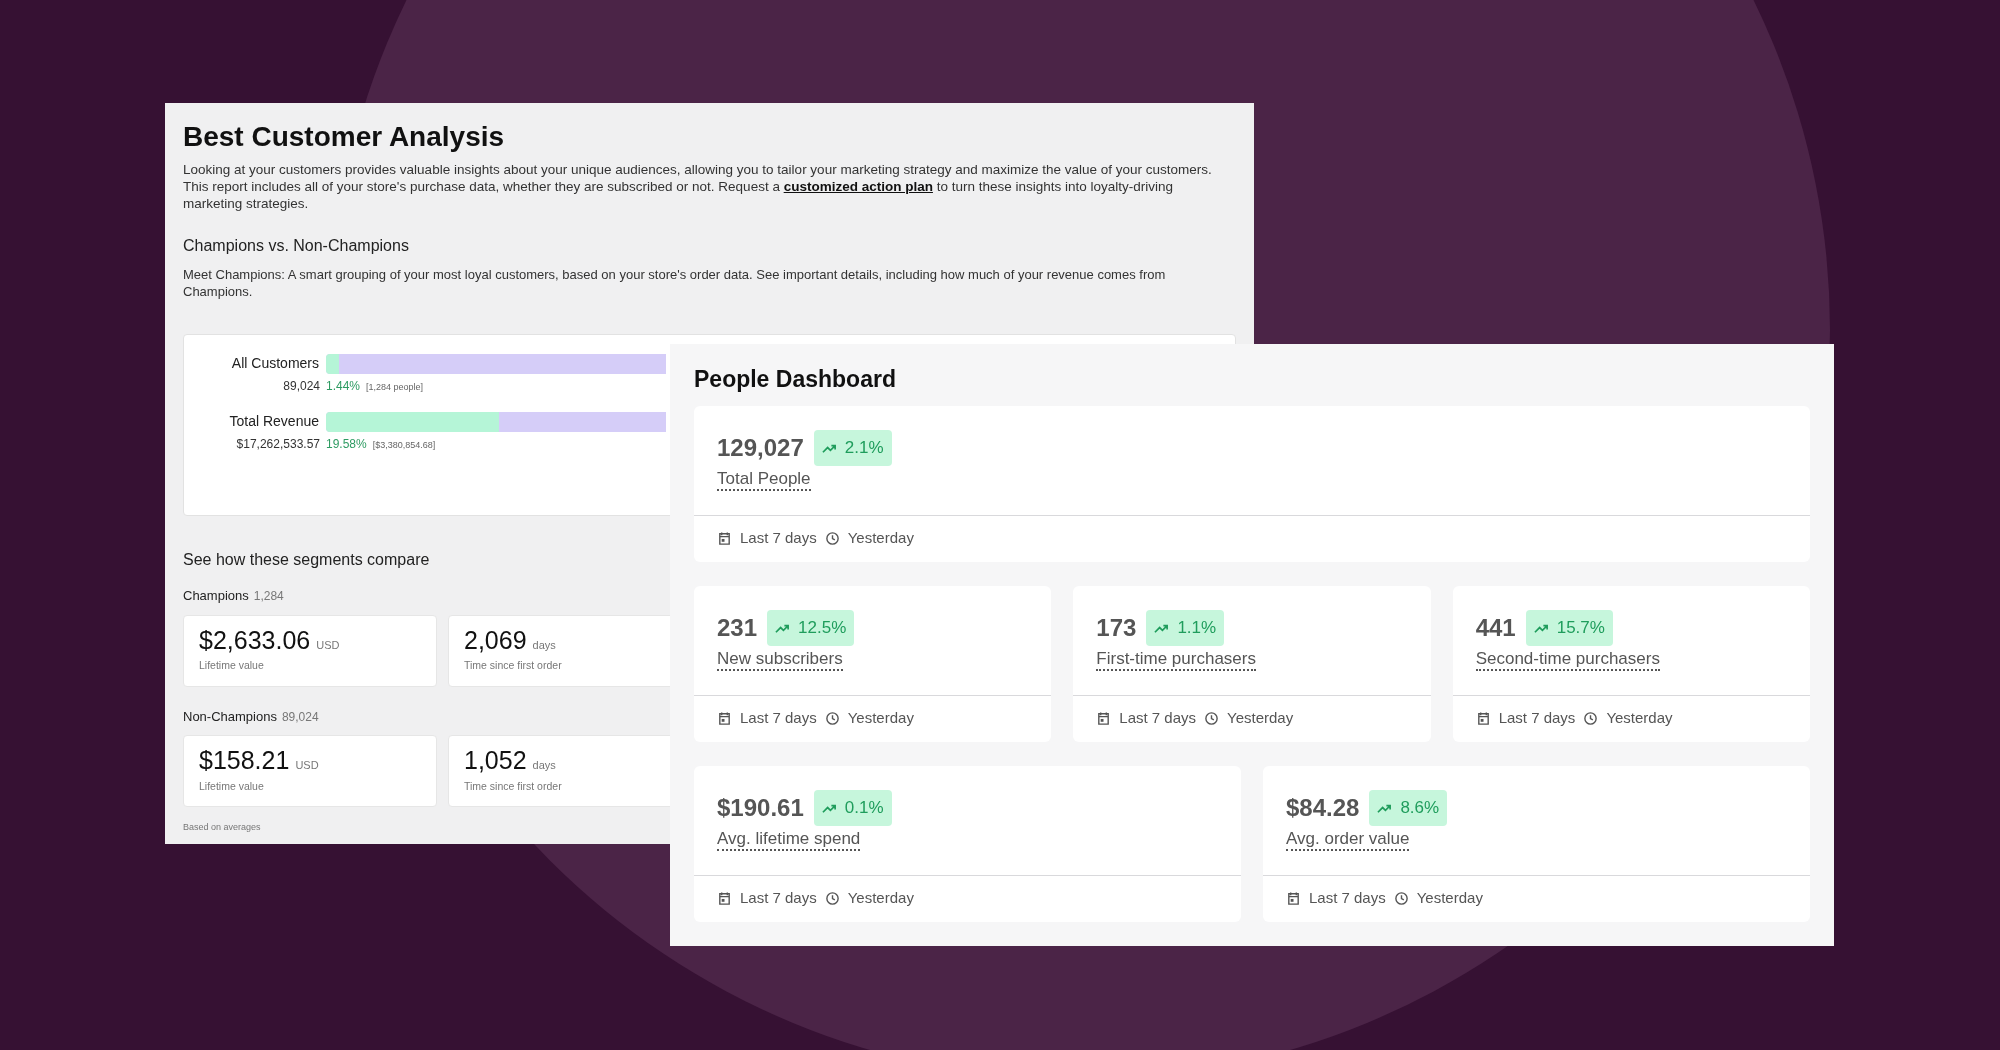 The image size is (2000, 1050). Describe the element at coordinates (222, 827) in the screenshot. I see `footnote: Based on averages` at that location.